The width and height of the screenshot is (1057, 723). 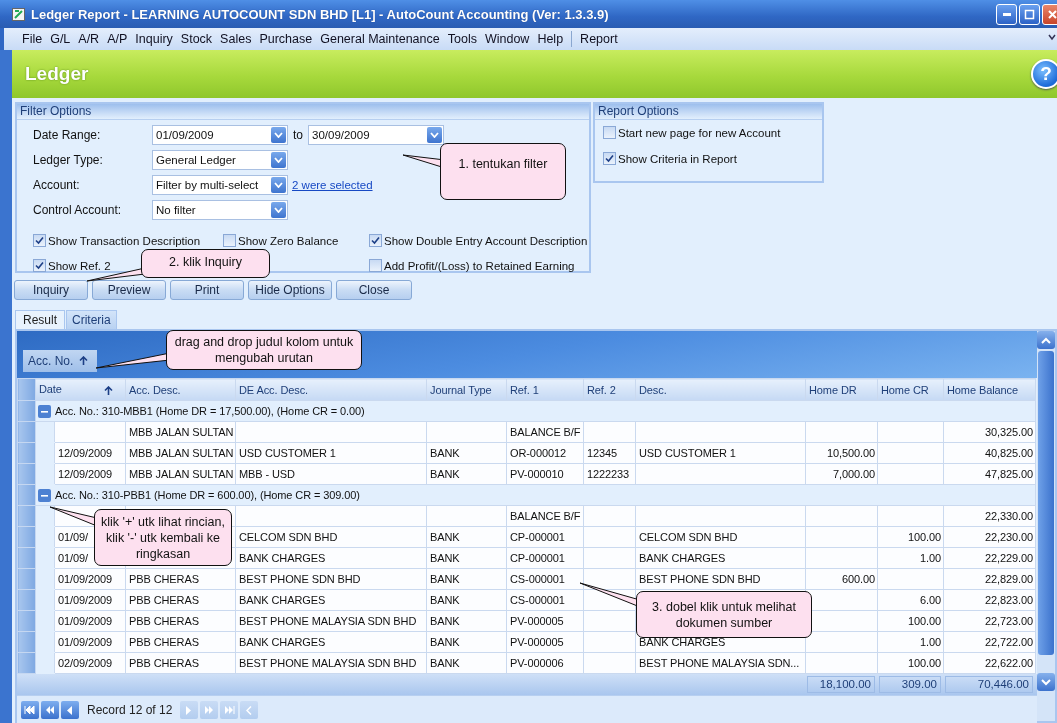 What do you see at coordinates (124, 240) in the screenshot?
I see `checkbox-label: Show Transaction Description` at bounding box center [124, 240].